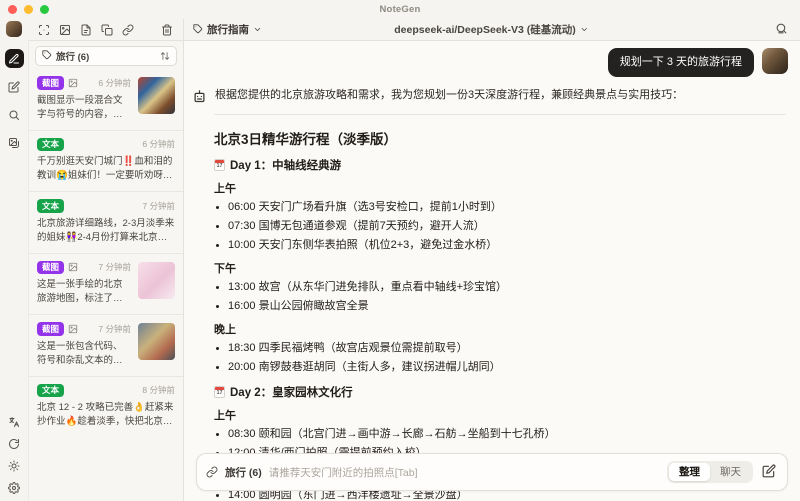  Describe the element at coordinates (400, 9) in the screenshot. I see `titlebar: NoteGen` at that location.